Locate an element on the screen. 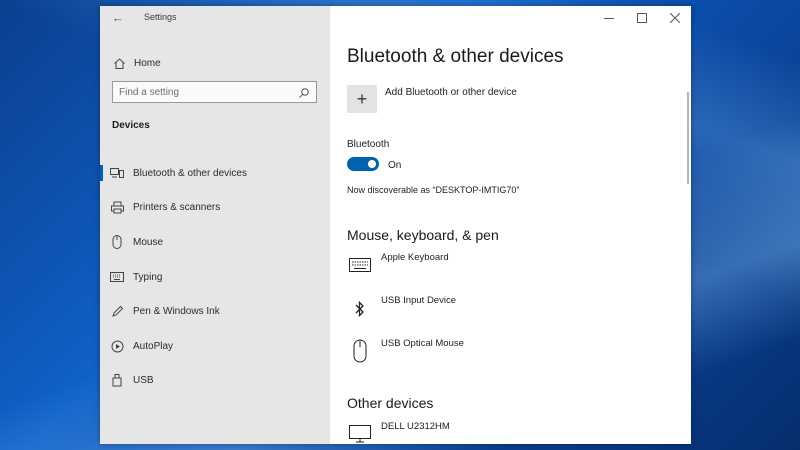 Image resolution: width=800 pixels, height=450 pixels. sidebar-item-printers: Printers & scanners is located at coordinates (215, 208).